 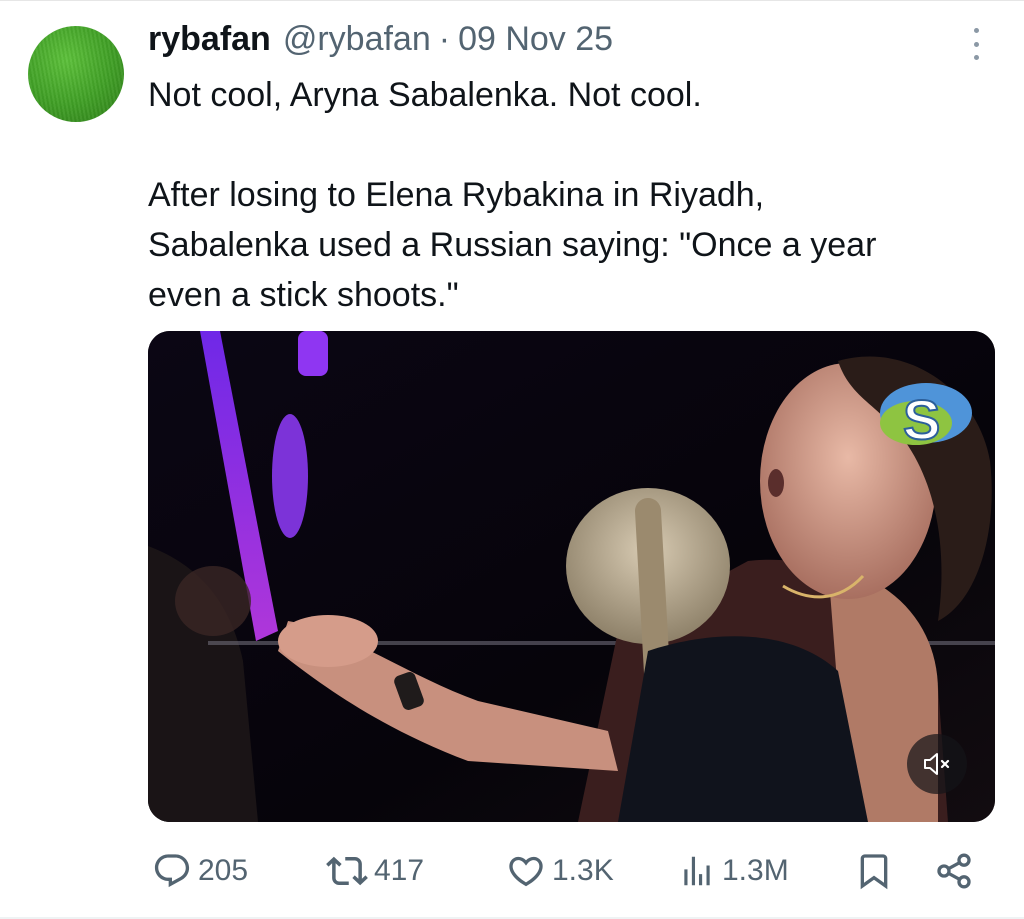 I want to click on views-button: 1.3M, so click(x=733, y=871).